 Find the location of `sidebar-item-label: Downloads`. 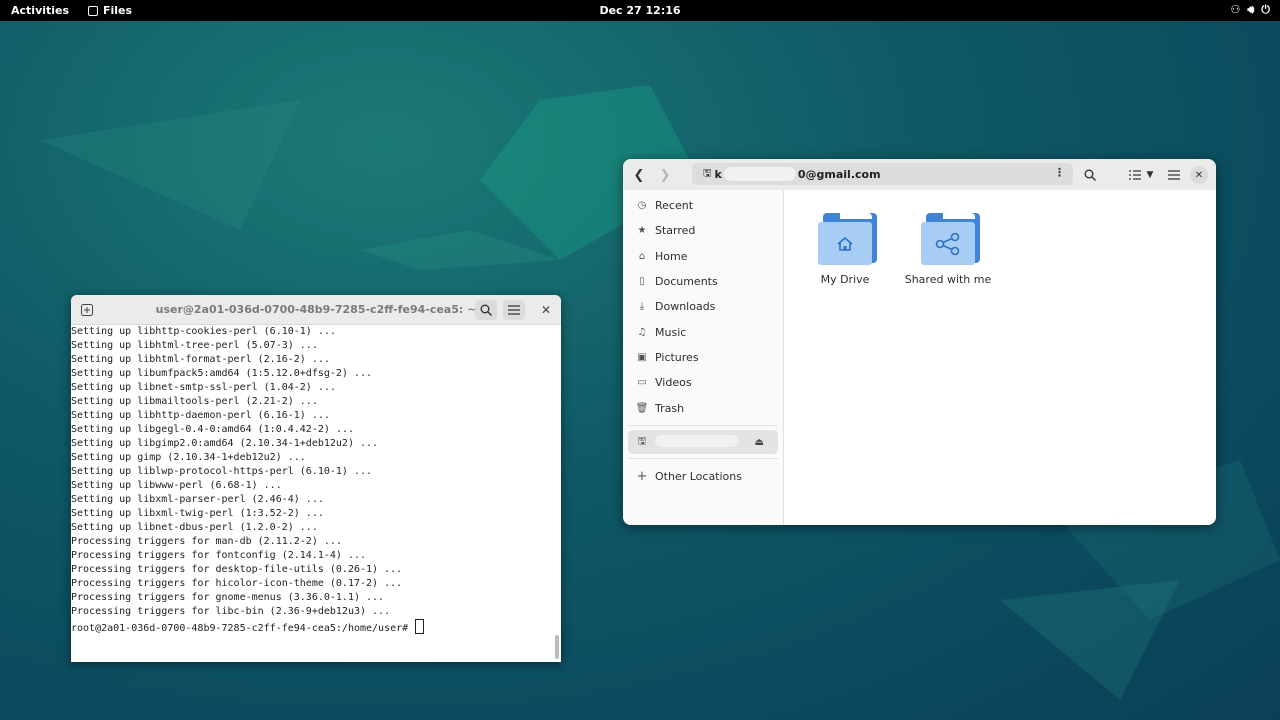

sidebar-item-label: Downloads is located at coordinates (685, 306).